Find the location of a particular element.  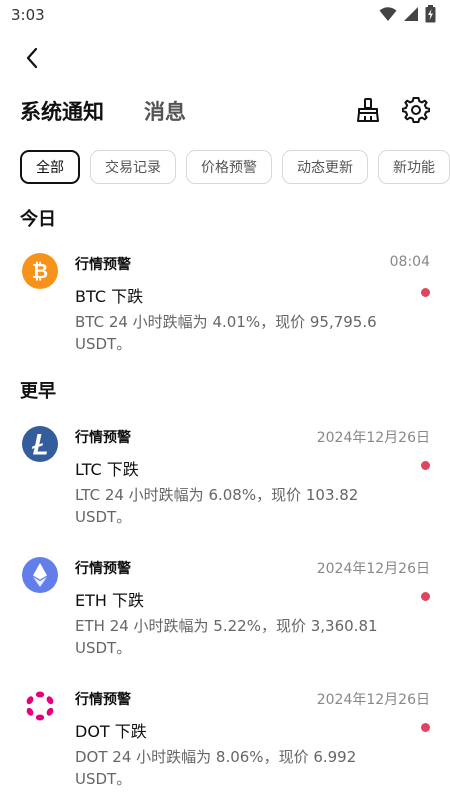

signal-icon is located at coordinates (411, 14).